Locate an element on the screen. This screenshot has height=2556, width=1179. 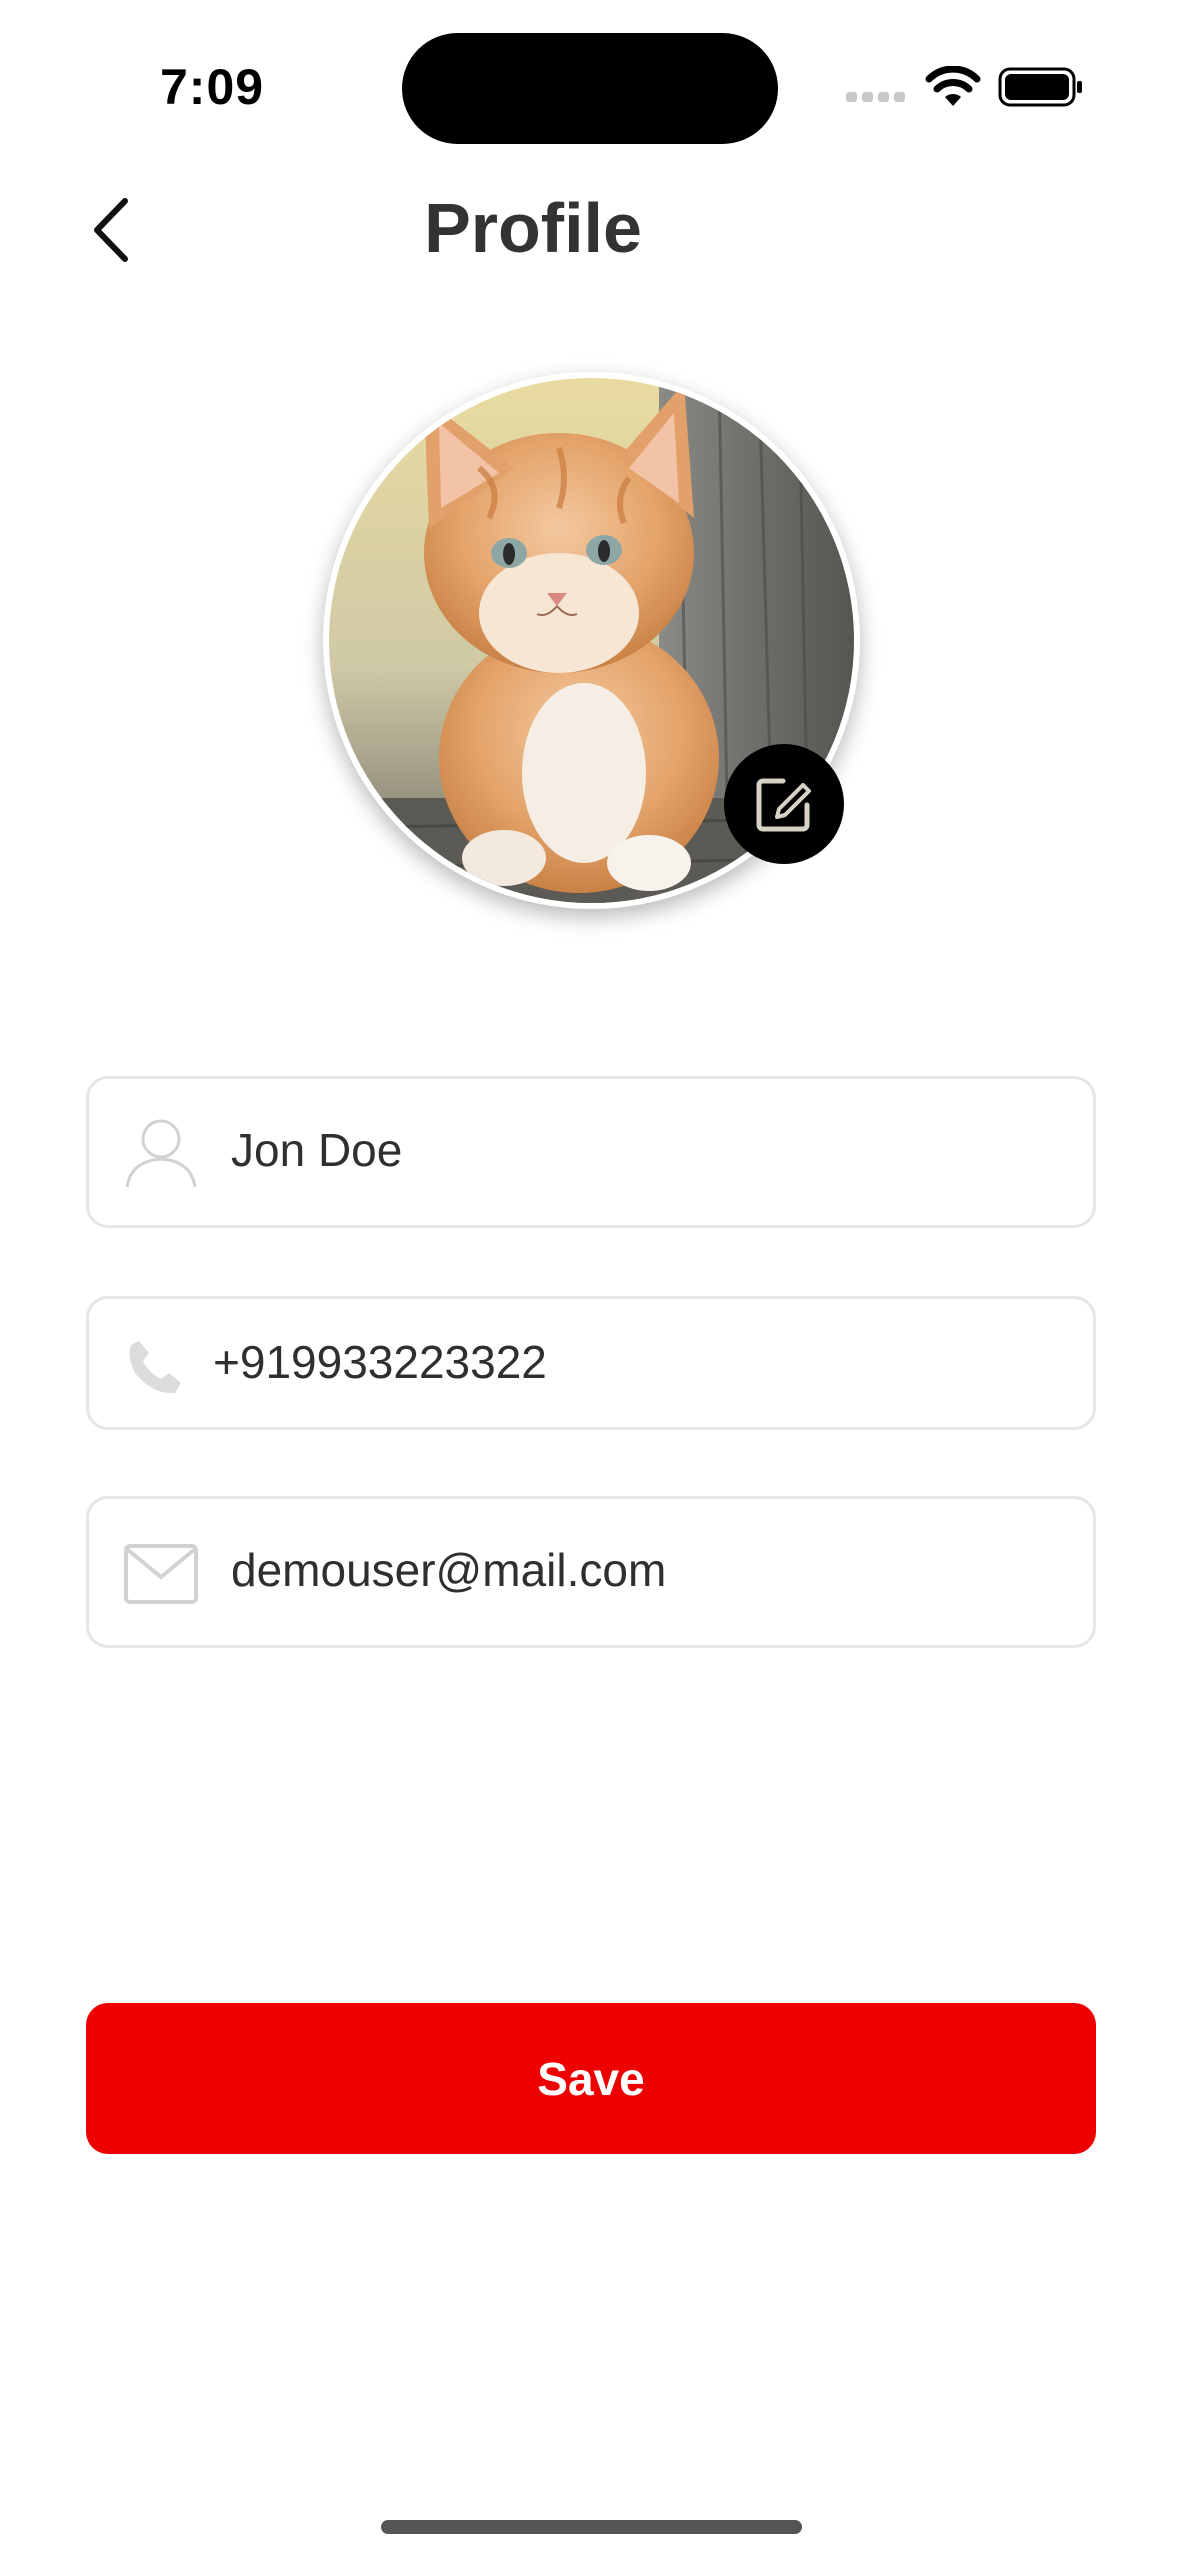
edit-square-icon is located at coordinates (783, 805).